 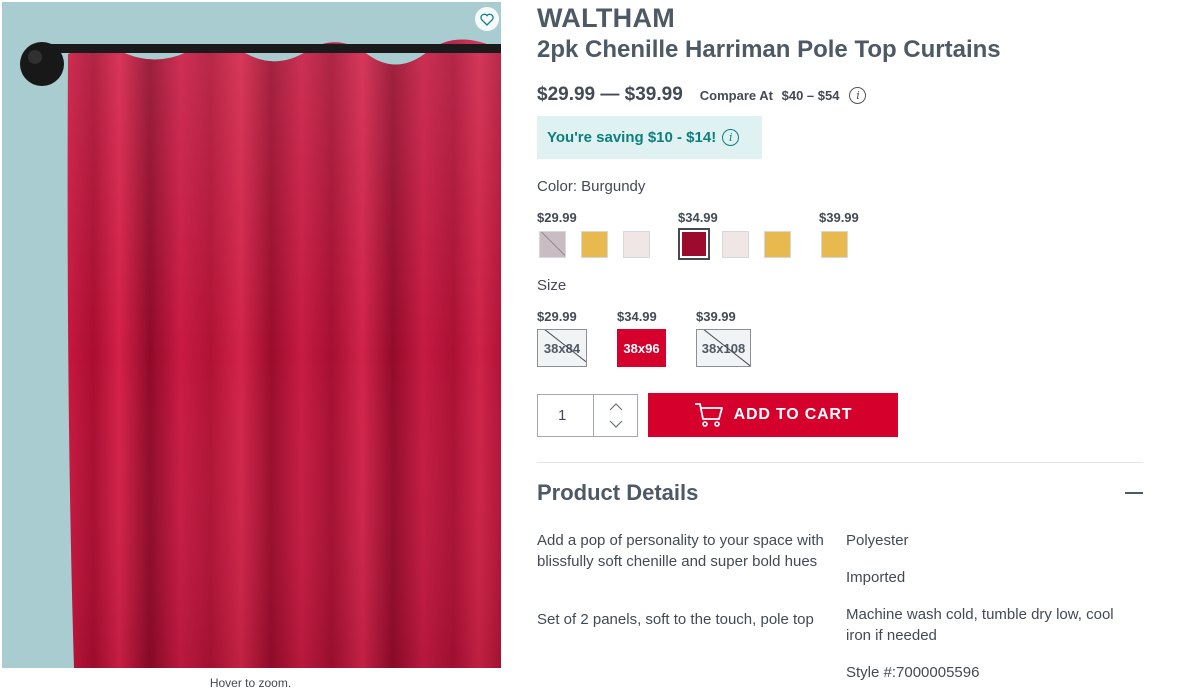 I want to click on detail-origin: Imported, so click(x=876, y=577).